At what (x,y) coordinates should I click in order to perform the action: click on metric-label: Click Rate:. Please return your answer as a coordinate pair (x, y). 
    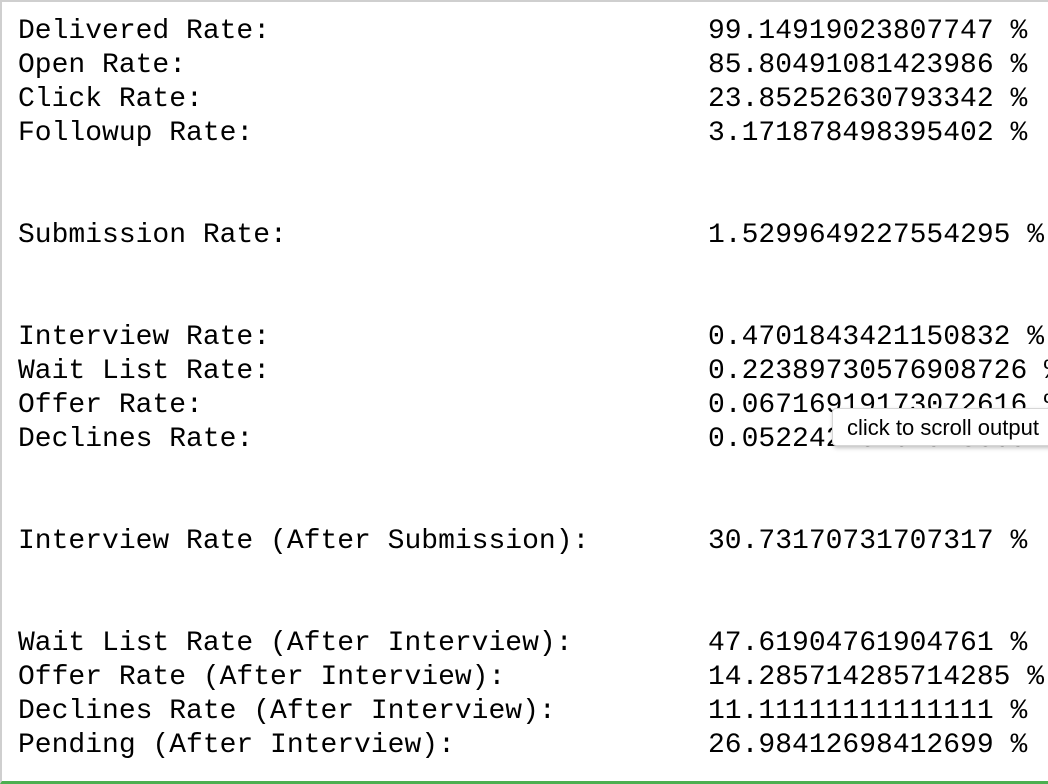
    Looking at the image, I should click on (110, 99).